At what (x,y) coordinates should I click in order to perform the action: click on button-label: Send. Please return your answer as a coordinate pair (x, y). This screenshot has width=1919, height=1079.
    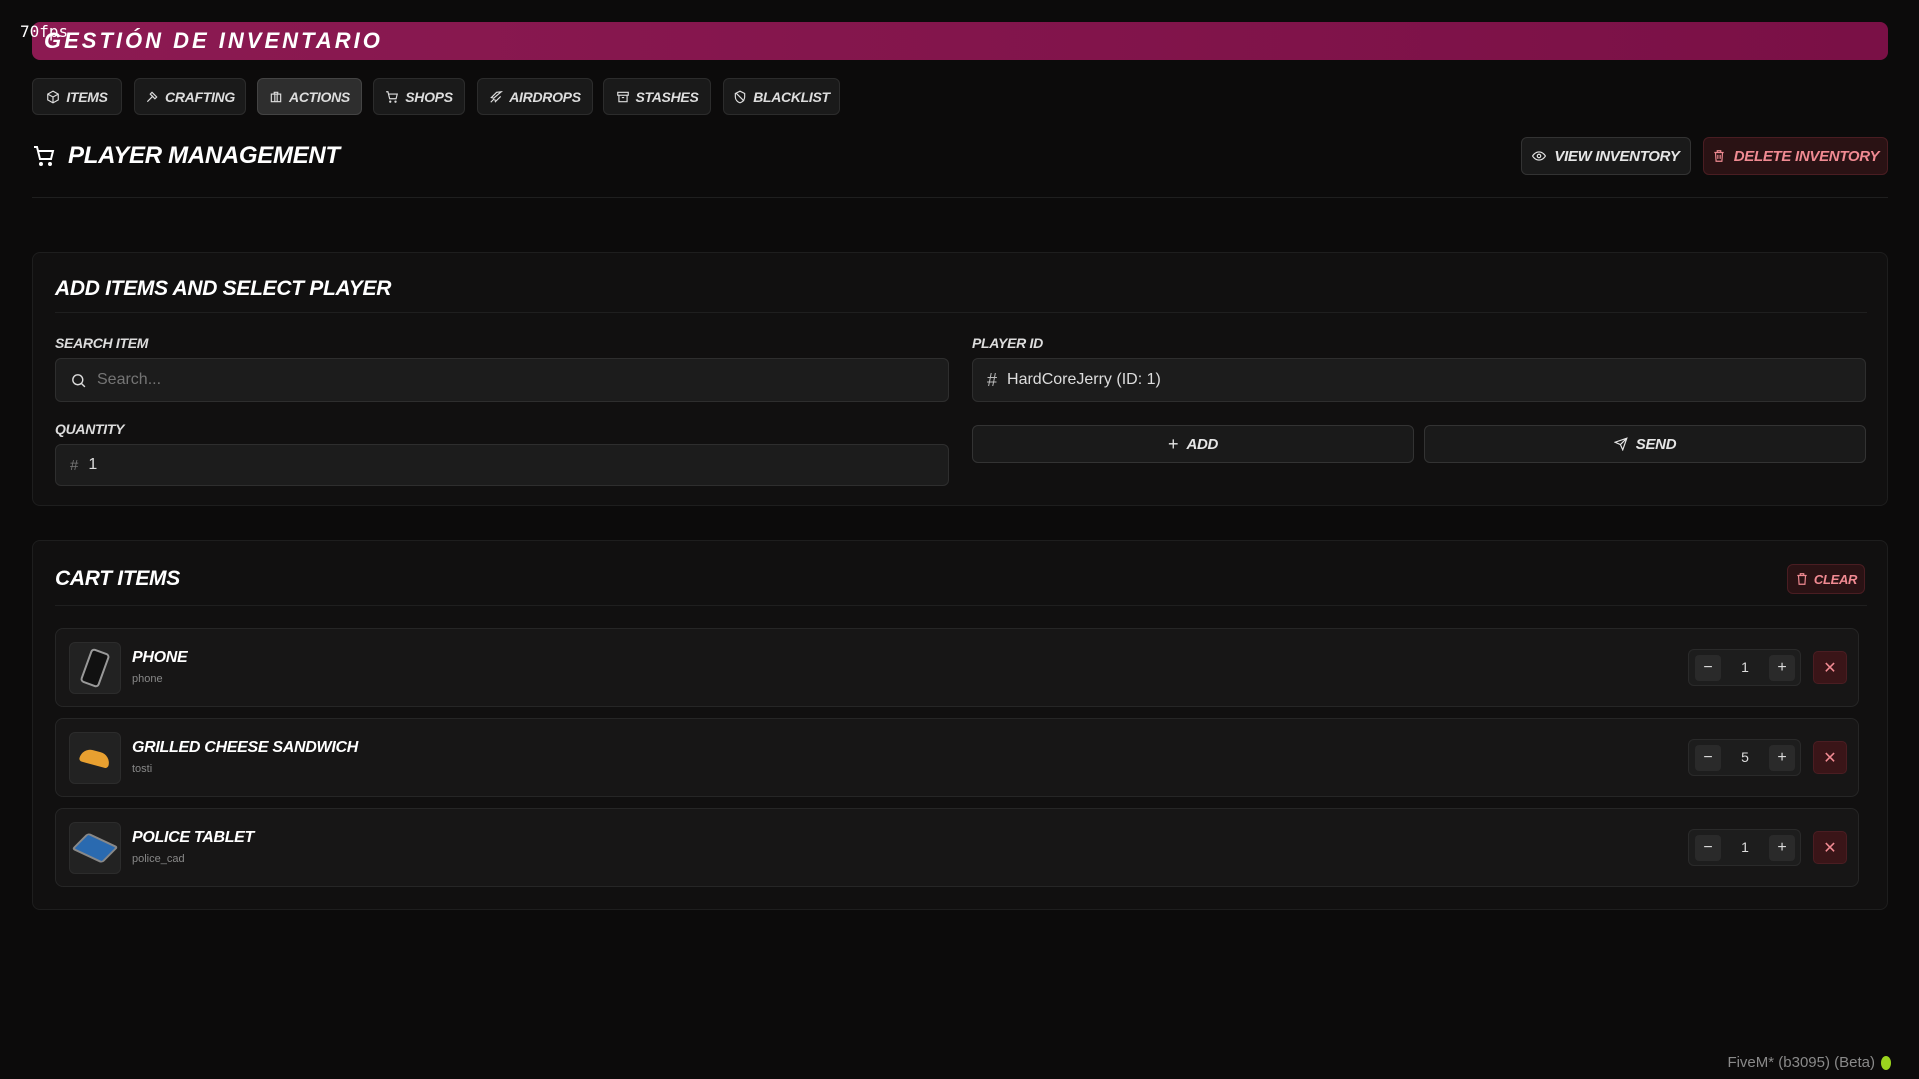
    Looking at the image, I should click on (1656, 444).